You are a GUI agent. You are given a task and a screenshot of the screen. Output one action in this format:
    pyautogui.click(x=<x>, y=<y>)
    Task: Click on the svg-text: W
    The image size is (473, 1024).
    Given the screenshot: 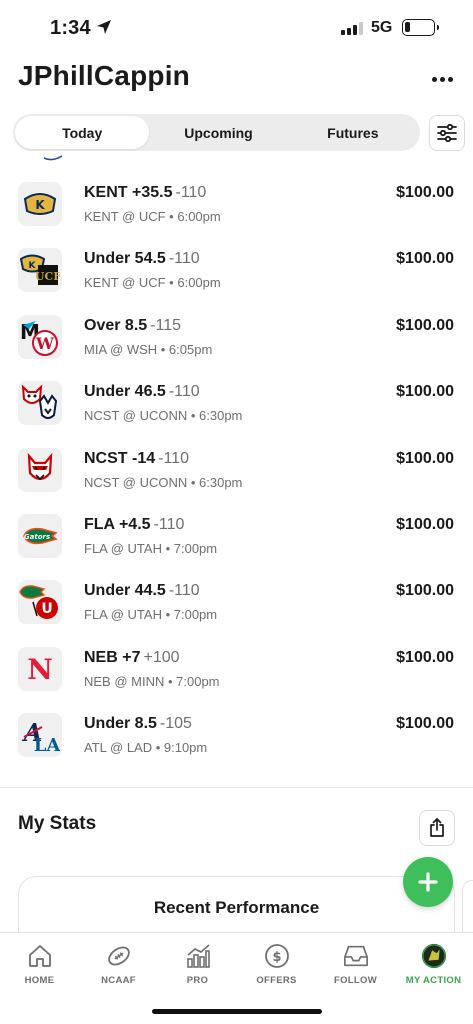 What is the action you would take?
    pyautogui.click(x=45, y=343)
    